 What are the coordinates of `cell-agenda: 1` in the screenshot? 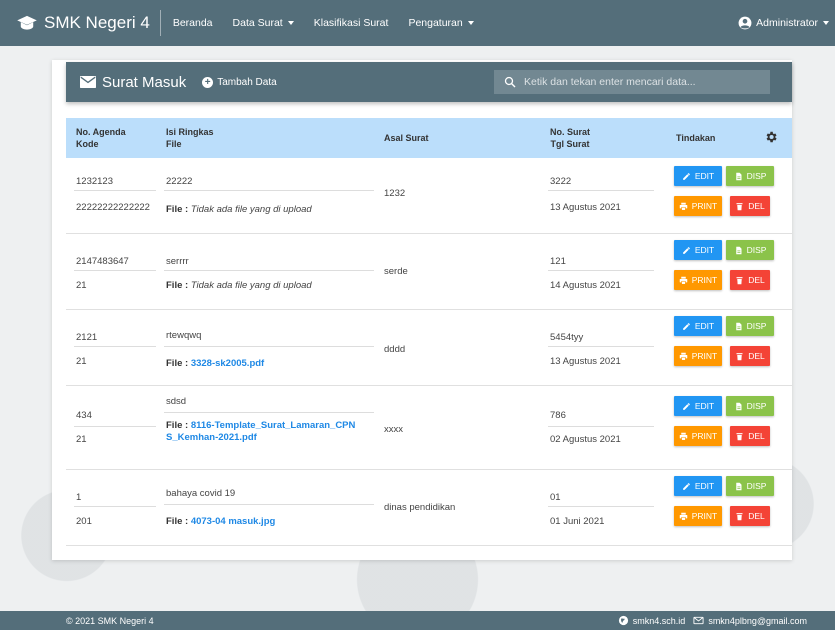 It's located at (79, 497).